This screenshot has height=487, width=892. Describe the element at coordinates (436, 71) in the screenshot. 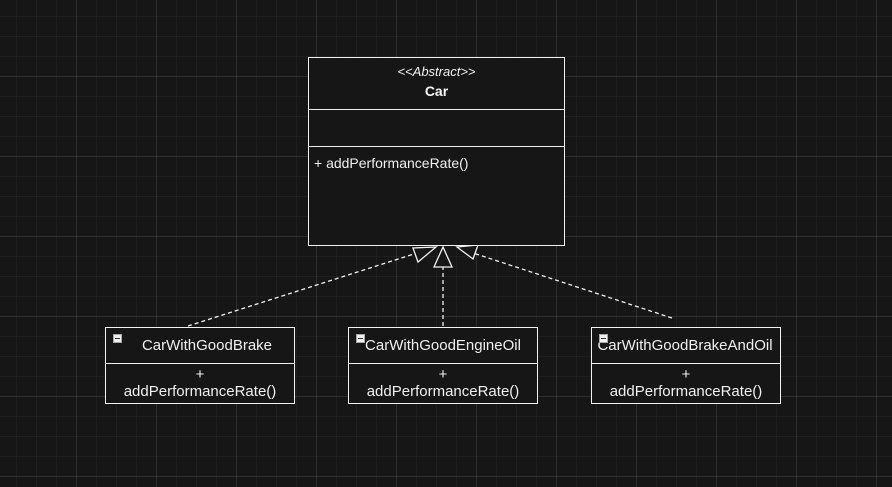

I see `class-stereotype: <<Abstract>>` at that location.